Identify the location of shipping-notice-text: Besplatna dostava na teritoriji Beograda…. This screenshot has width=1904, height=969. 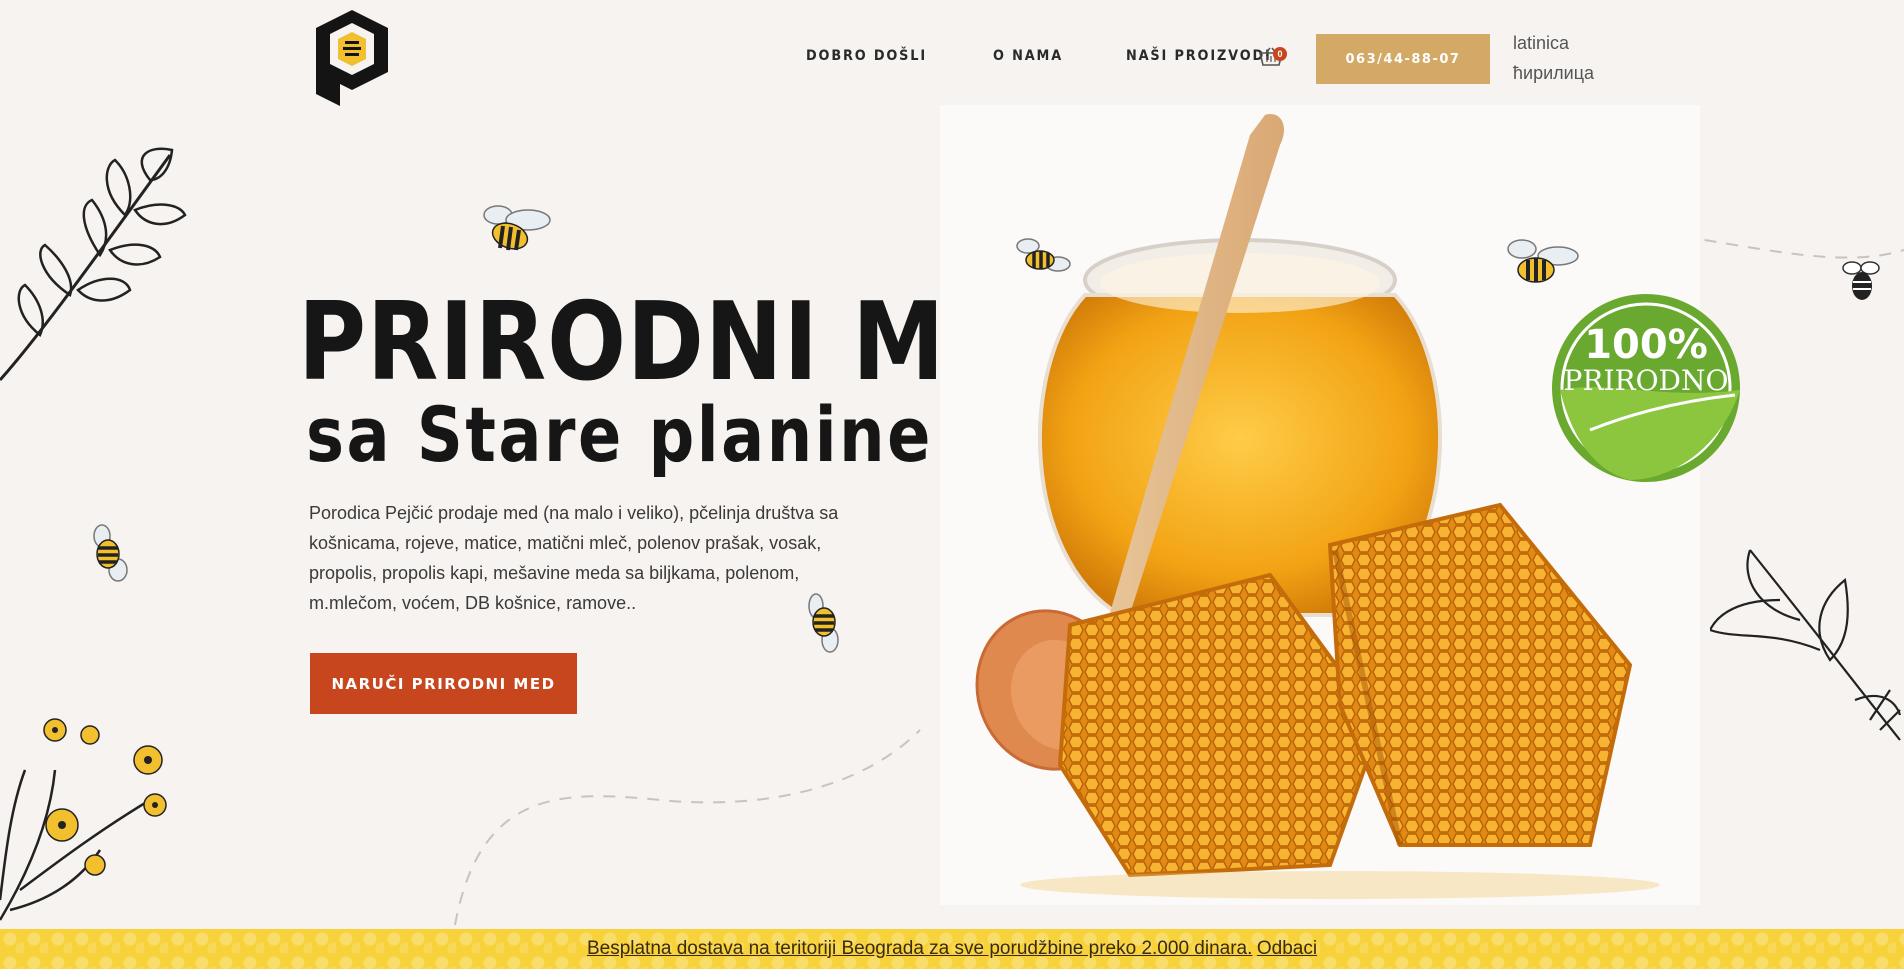
(919, 948).